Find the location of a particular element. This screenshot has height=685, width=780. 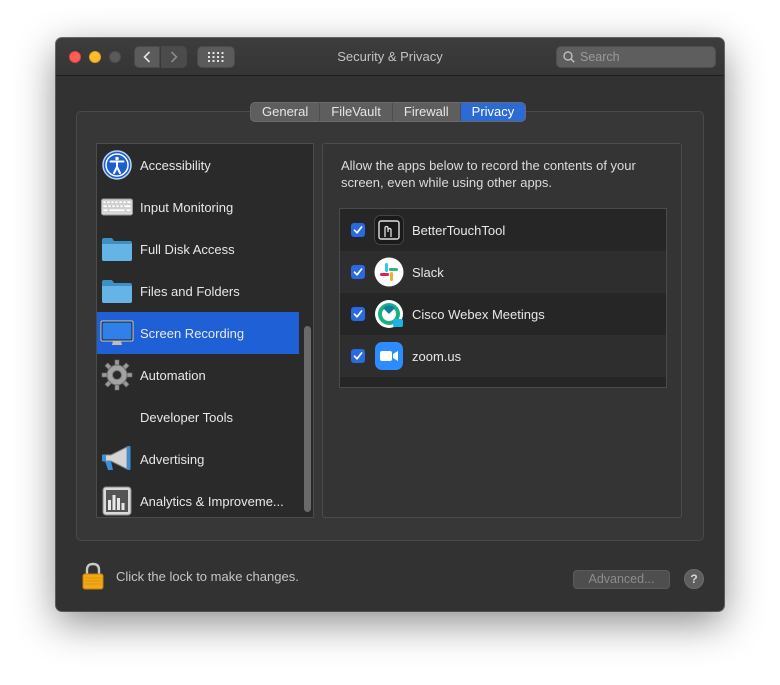

sidebar-item-input-monitoring: Input Monitoring is located at coordinates (198, 207).